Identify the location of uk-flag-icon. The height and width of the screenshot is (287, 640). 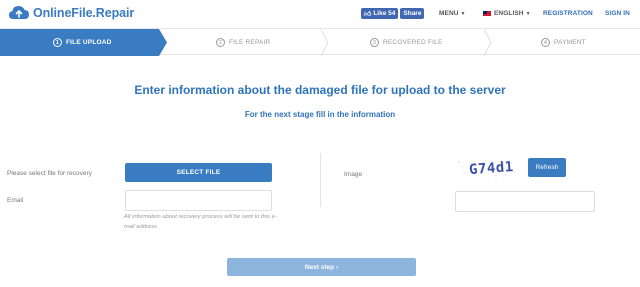
(487, 13).